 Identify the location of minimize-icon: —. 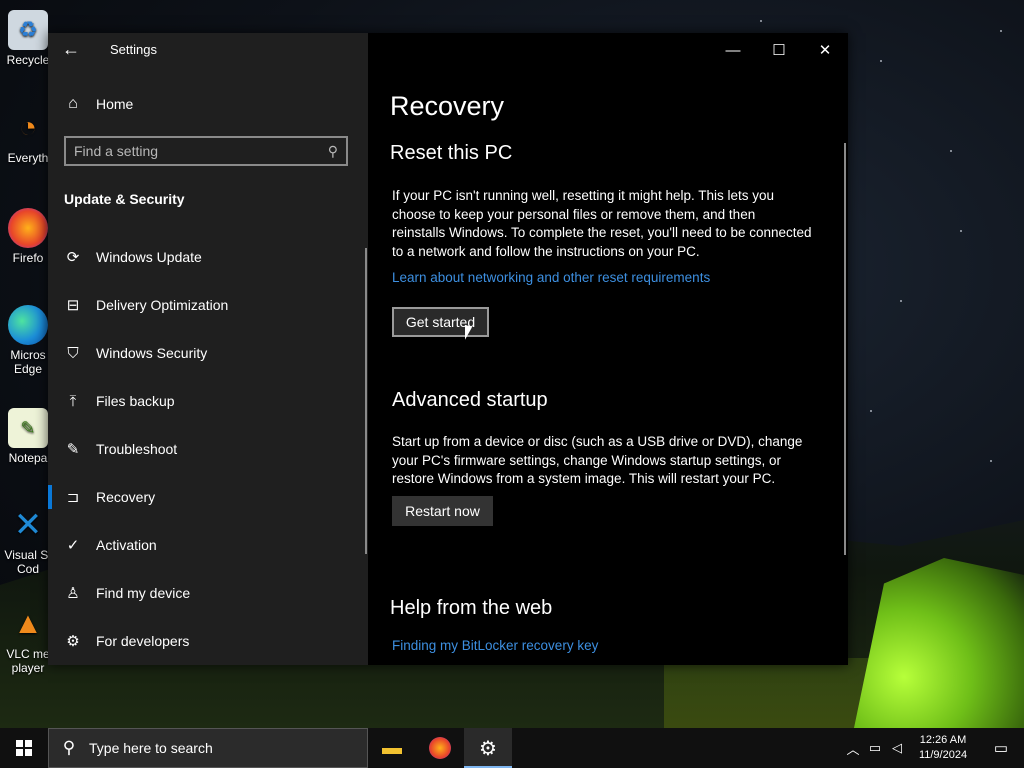
(733, 50).